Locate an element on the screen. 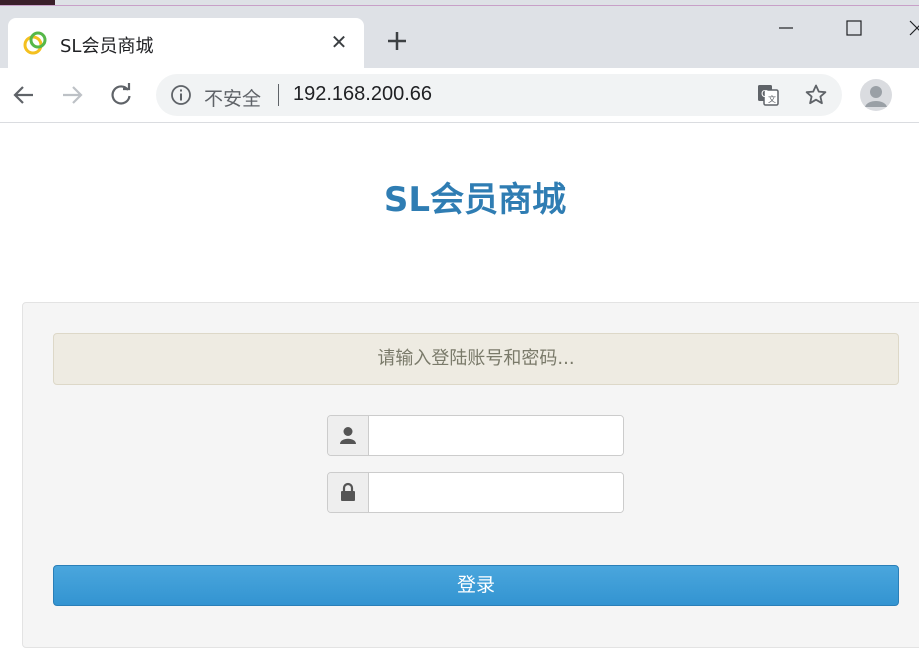 This screenshot has width=919, height=650. password-addon is located at coordinates (348, 492).